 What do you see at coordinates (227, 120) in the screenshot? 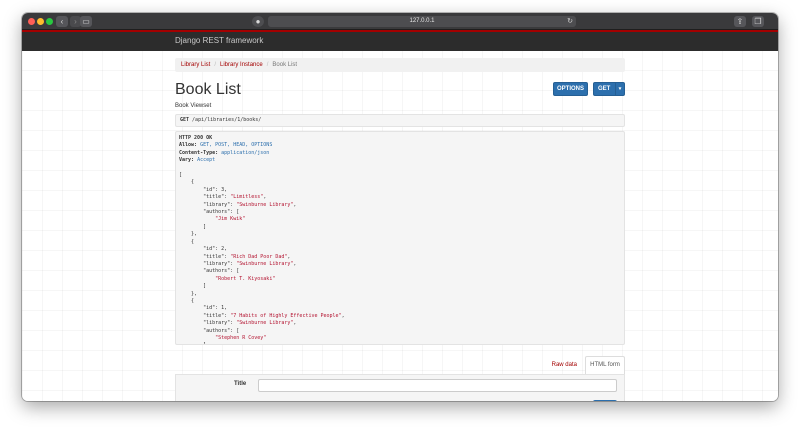
I see `request-path: /api/libraries/1/books/` at bounding box center [227, 120].